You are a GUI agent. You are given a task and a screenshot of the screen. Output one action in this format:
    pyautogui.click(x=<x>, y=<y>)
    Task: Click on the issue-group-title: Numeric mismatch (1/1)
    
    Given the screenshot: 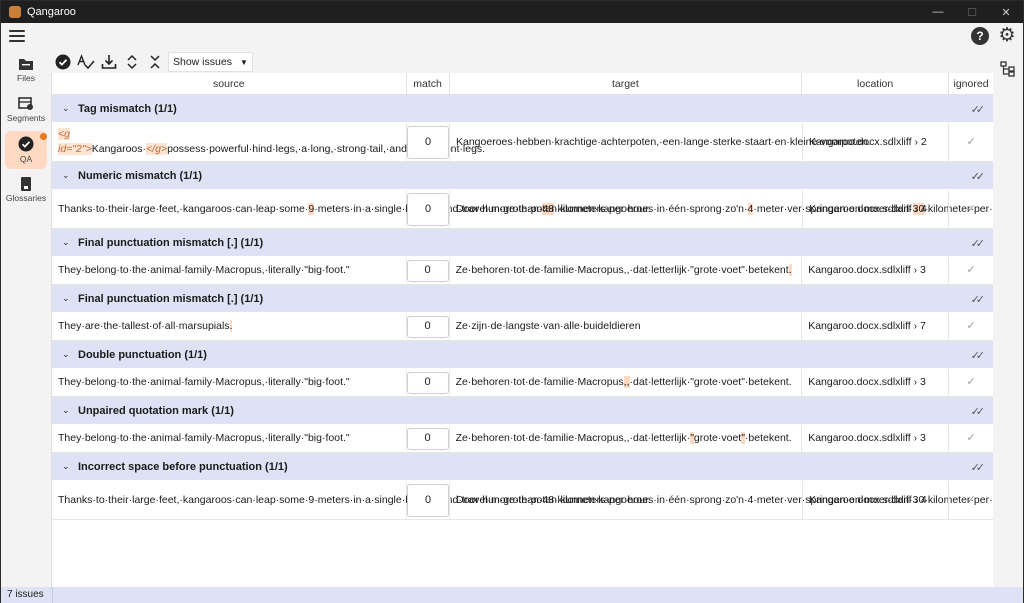 What is the action you would take?
    pyautogui.click(x=140, y=175)
    